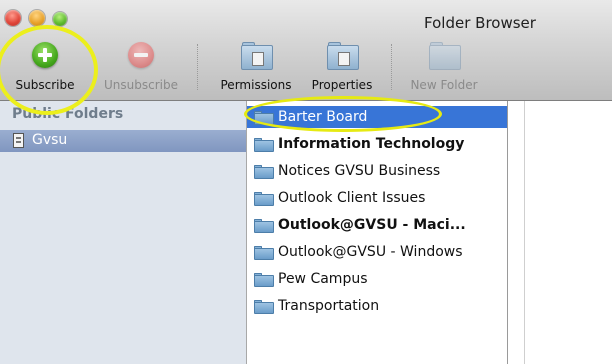  What do you see at coordinates (371, 144) in the screenshot?
I see `folder-label: Information Technology` at bounding box center [371, 144].